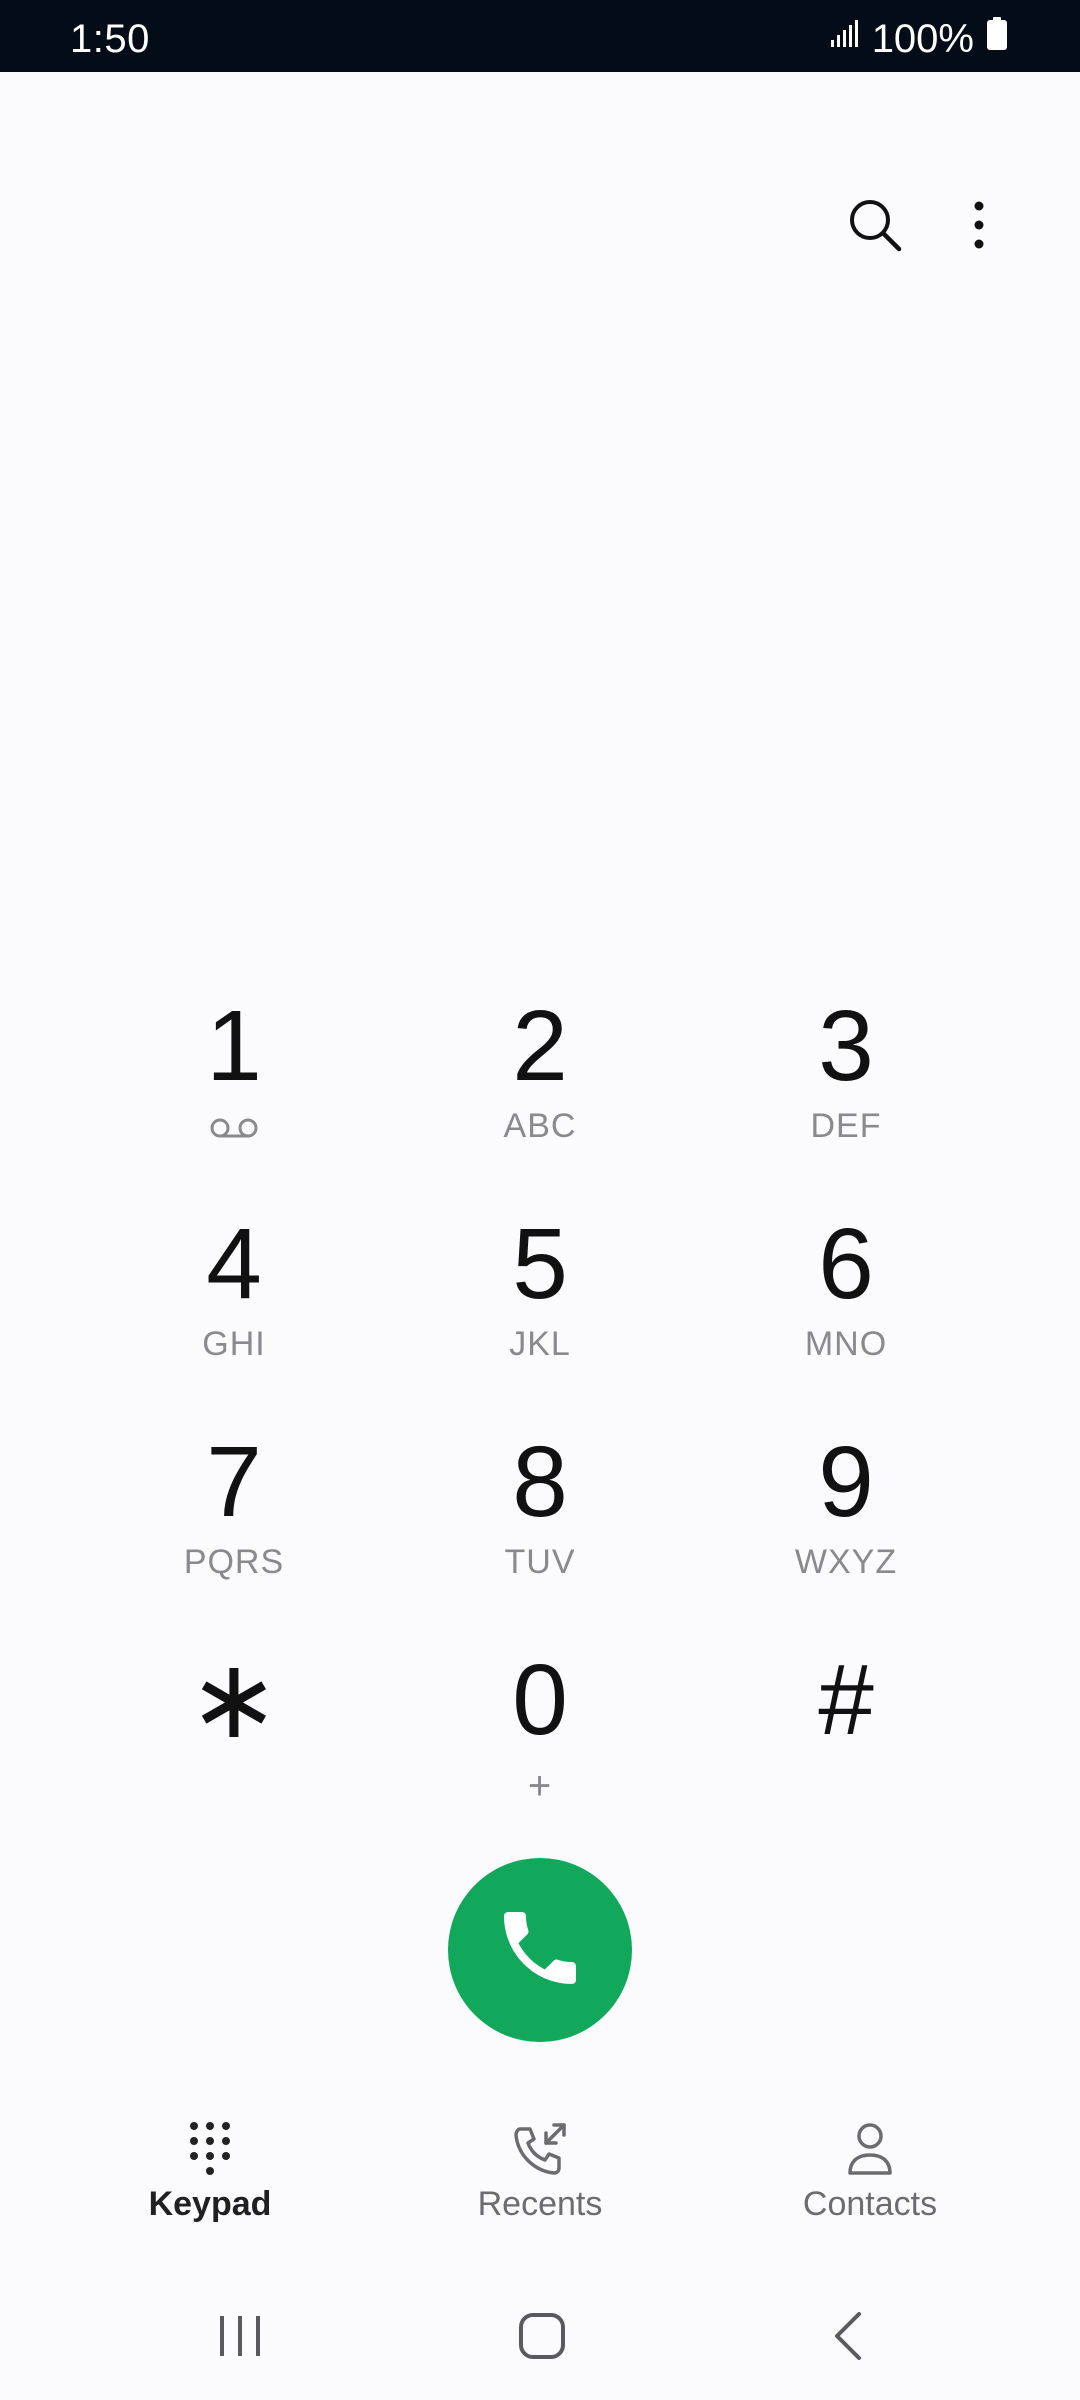 The image size is (1080, 2400). I want to click on home-icon, so click(542, 2336).